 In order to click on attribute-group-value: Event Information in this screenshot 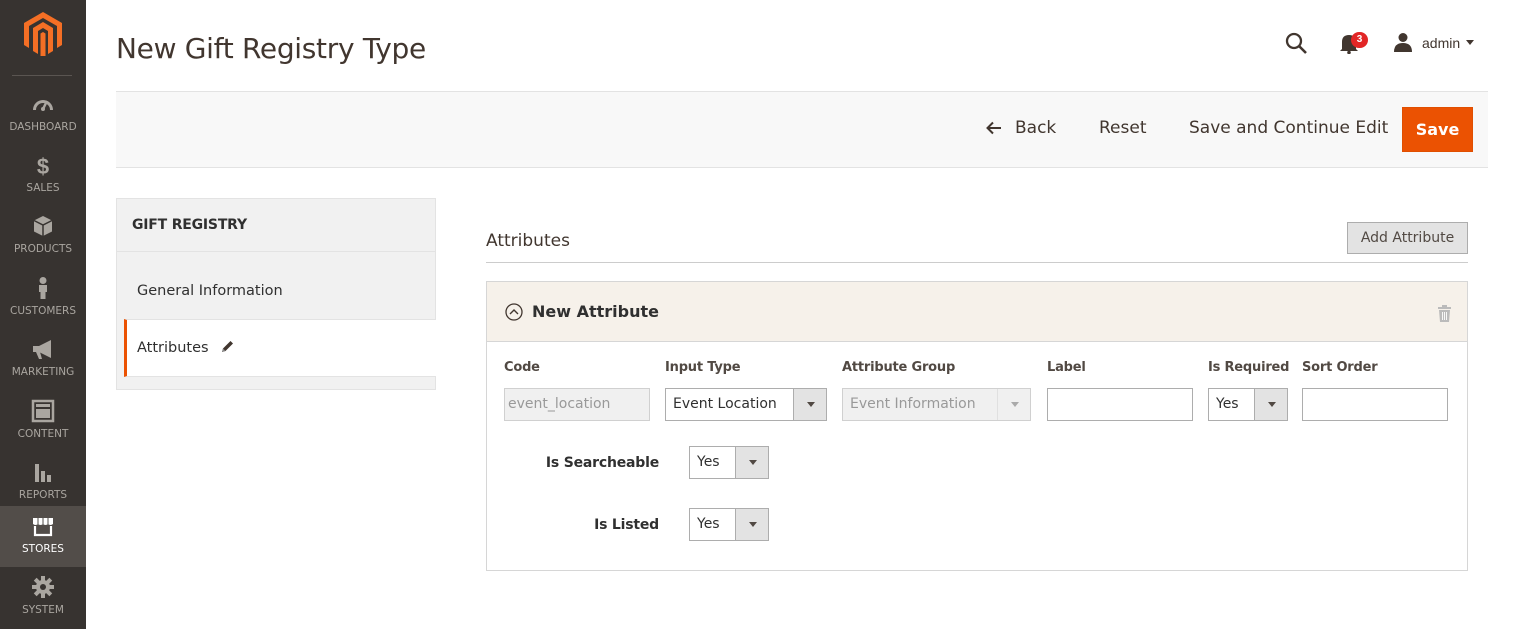, I will do `click(913, 404)`.